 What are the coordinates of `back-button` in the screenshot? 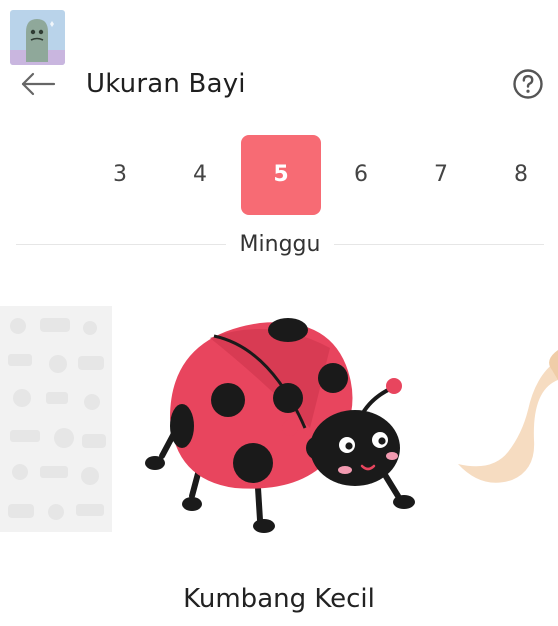 It's located at (38, 84).